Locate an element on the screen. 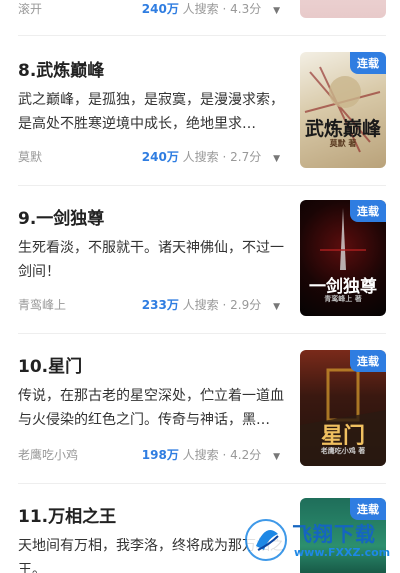  search-count: 233万 is located at coordinates (160, 305).